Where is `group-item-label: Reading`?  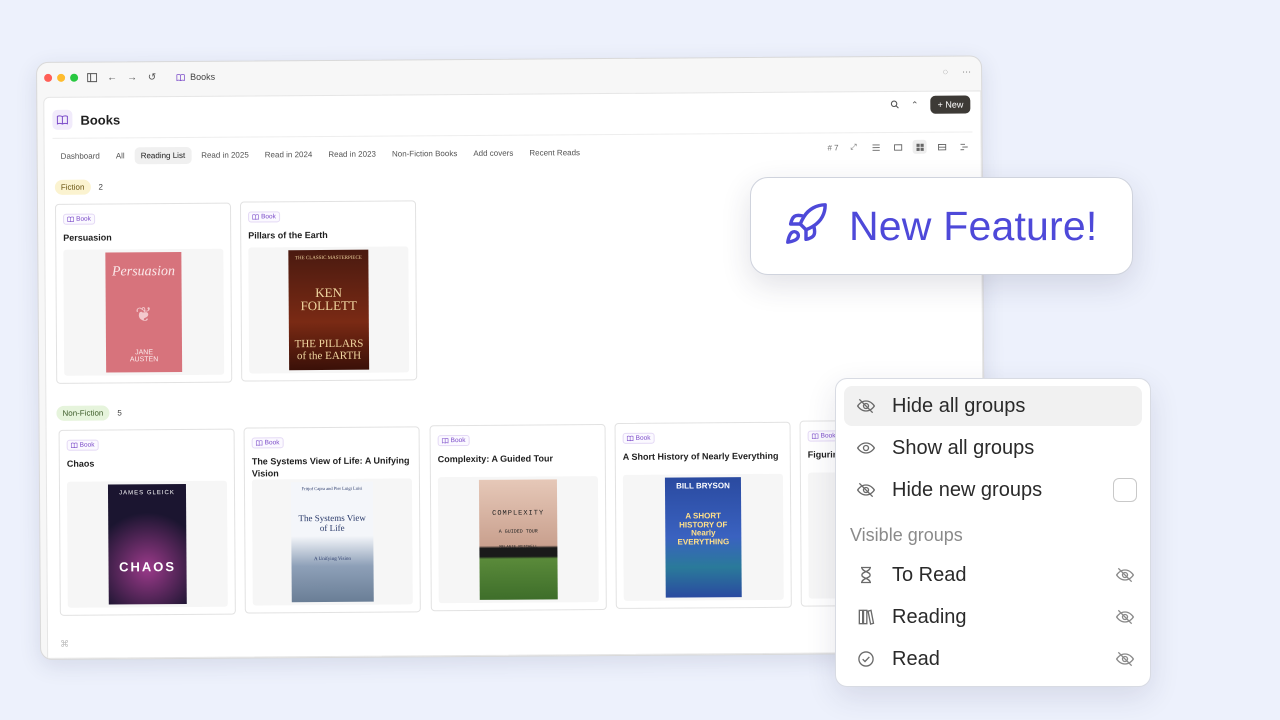 group-item-label: Reading is located at coordinates (929, 616).